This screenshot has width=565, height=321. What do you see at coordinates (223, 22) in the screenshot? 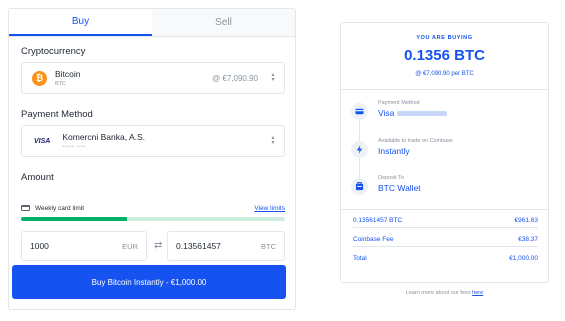
I see `tab-sell: Sell` at bounding box center [223, 22].